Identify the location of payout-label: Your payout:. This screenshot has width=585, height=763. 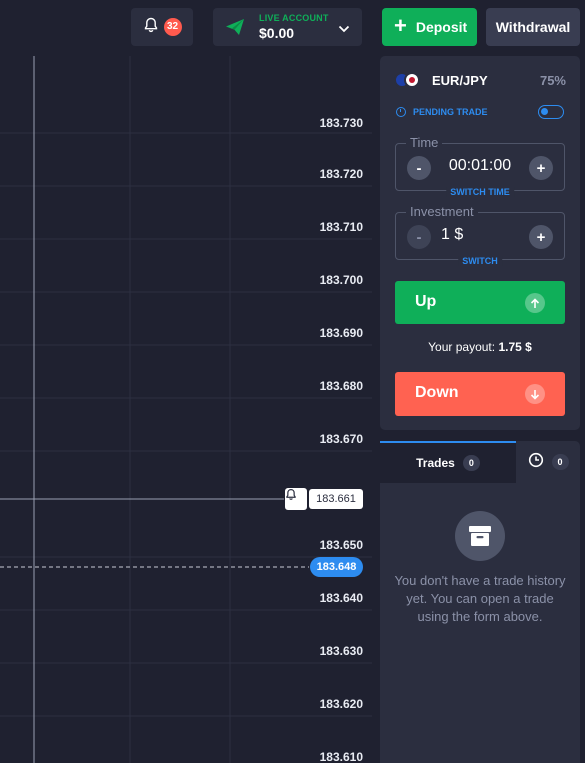
(462, 347).